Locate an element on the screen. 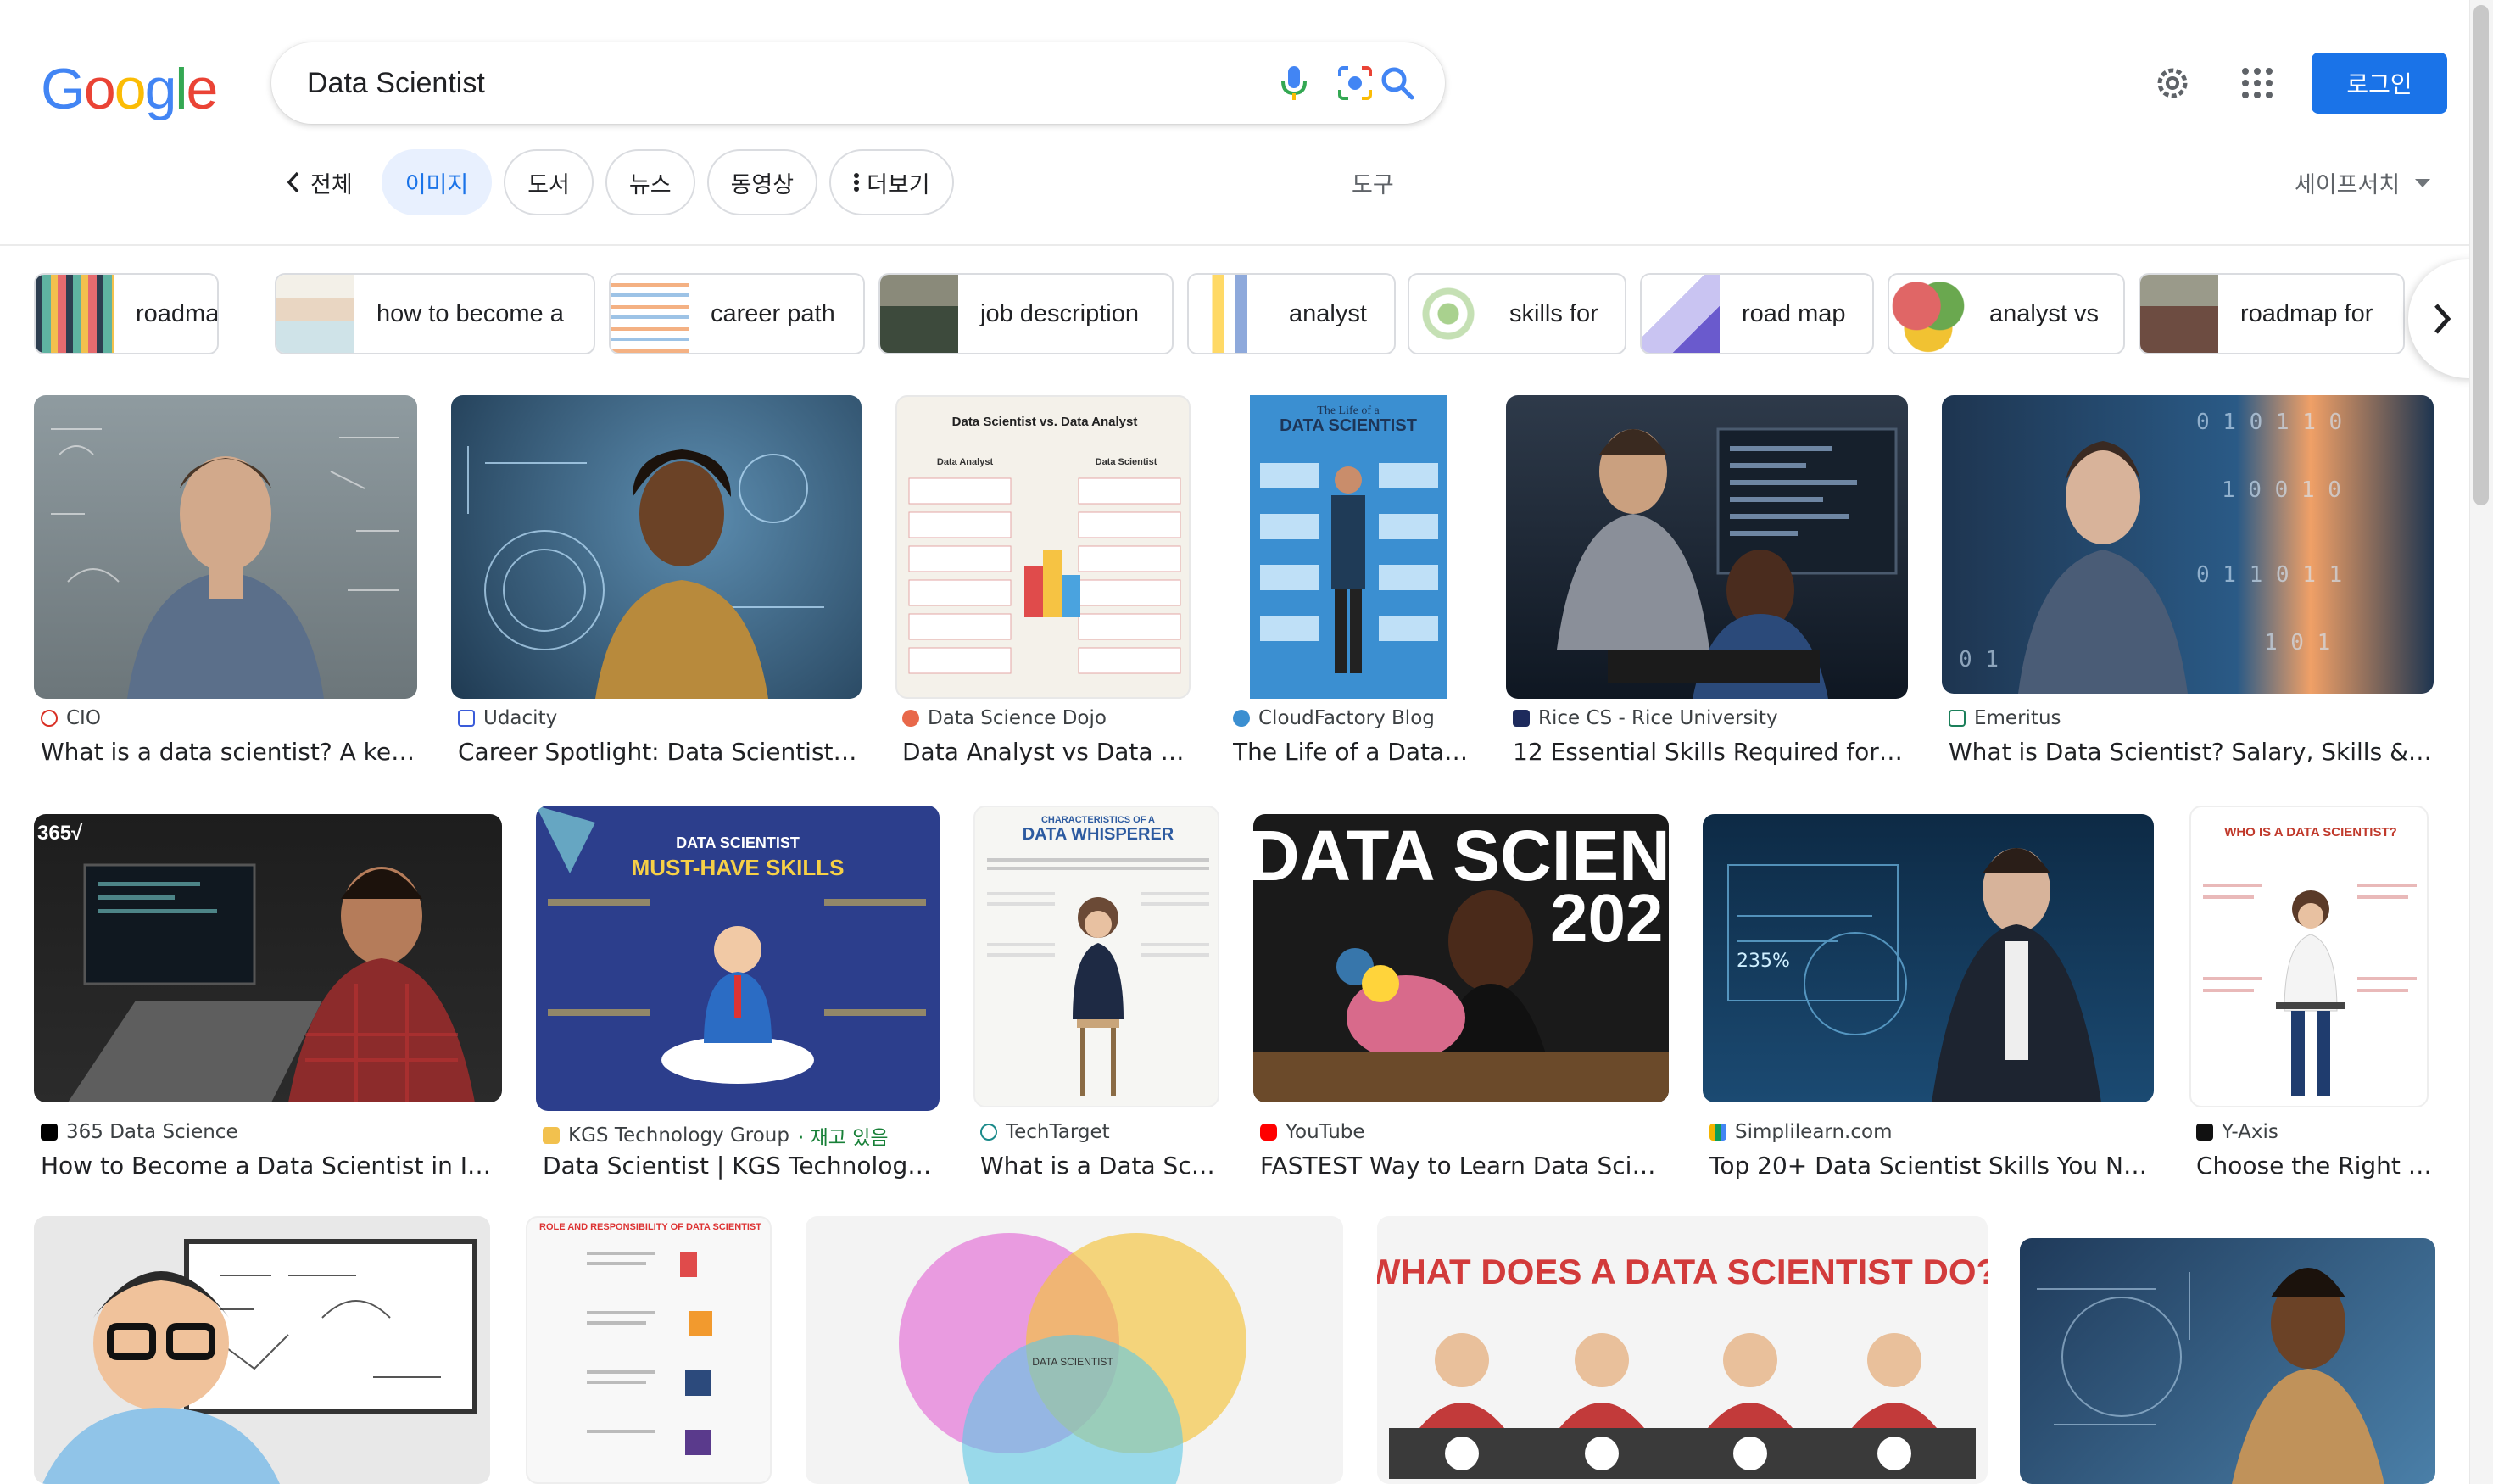  result-source-label: YouTube is located at coordinates (1325, 1132).